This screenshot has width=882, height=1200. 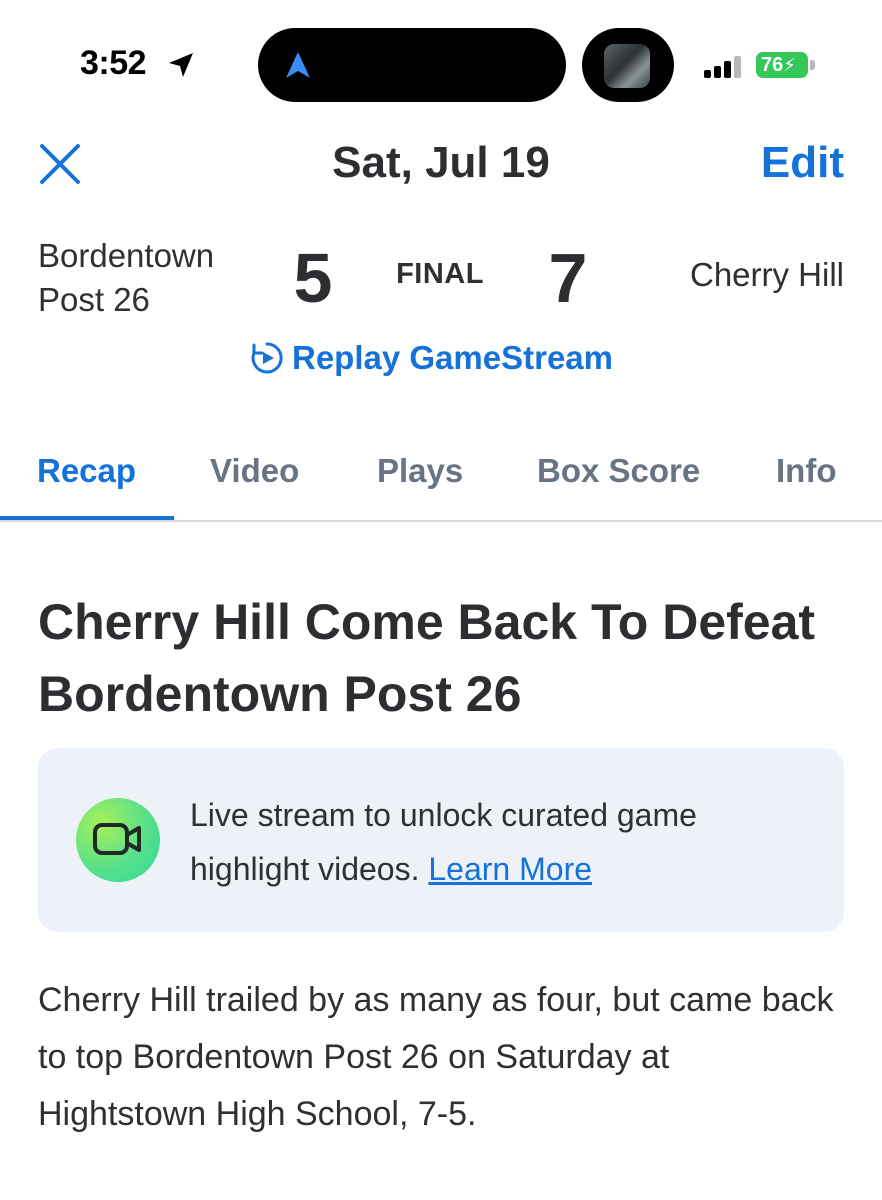 I want to click on tab-box-score: Box Score, so click(x=618, y=471).